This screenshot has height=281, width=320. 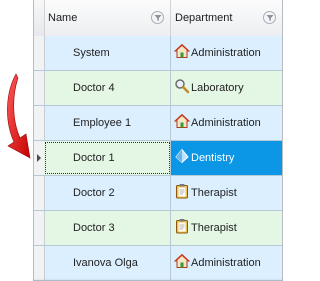 What do you see at coordinates (204, 18) in the screenshot?
I see `column-header-department-label: Department` at bounding box center [204, 18].